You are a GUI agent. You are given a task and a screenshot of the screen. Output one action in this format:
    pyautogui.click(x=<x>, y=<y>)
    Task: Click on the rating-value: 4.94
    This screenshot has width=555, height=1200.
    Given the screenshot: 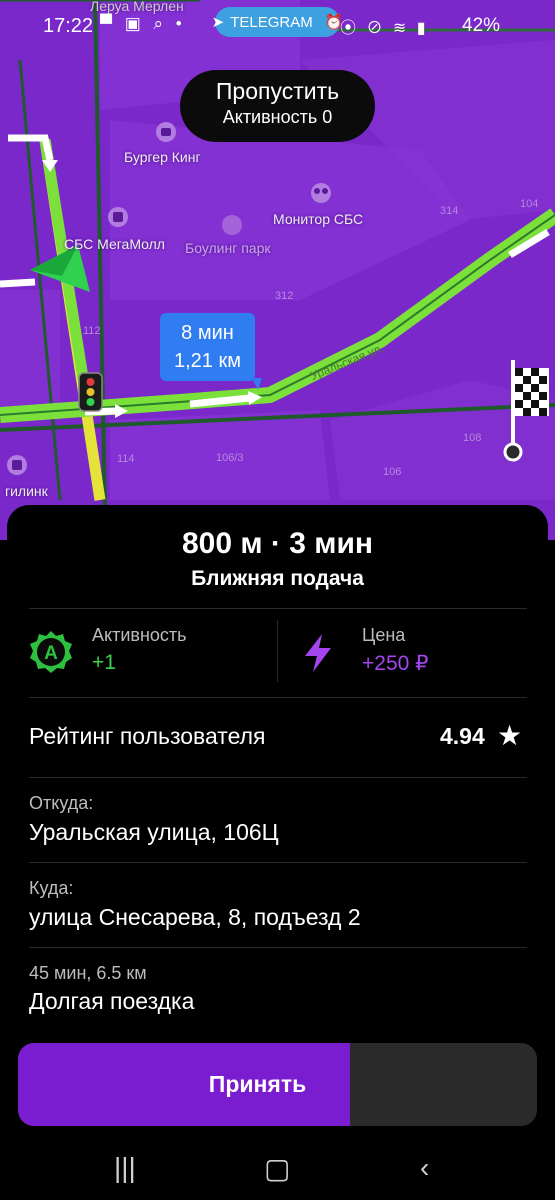 What is the action you would take?
    pyautogui.click(x=462, y=736)
    